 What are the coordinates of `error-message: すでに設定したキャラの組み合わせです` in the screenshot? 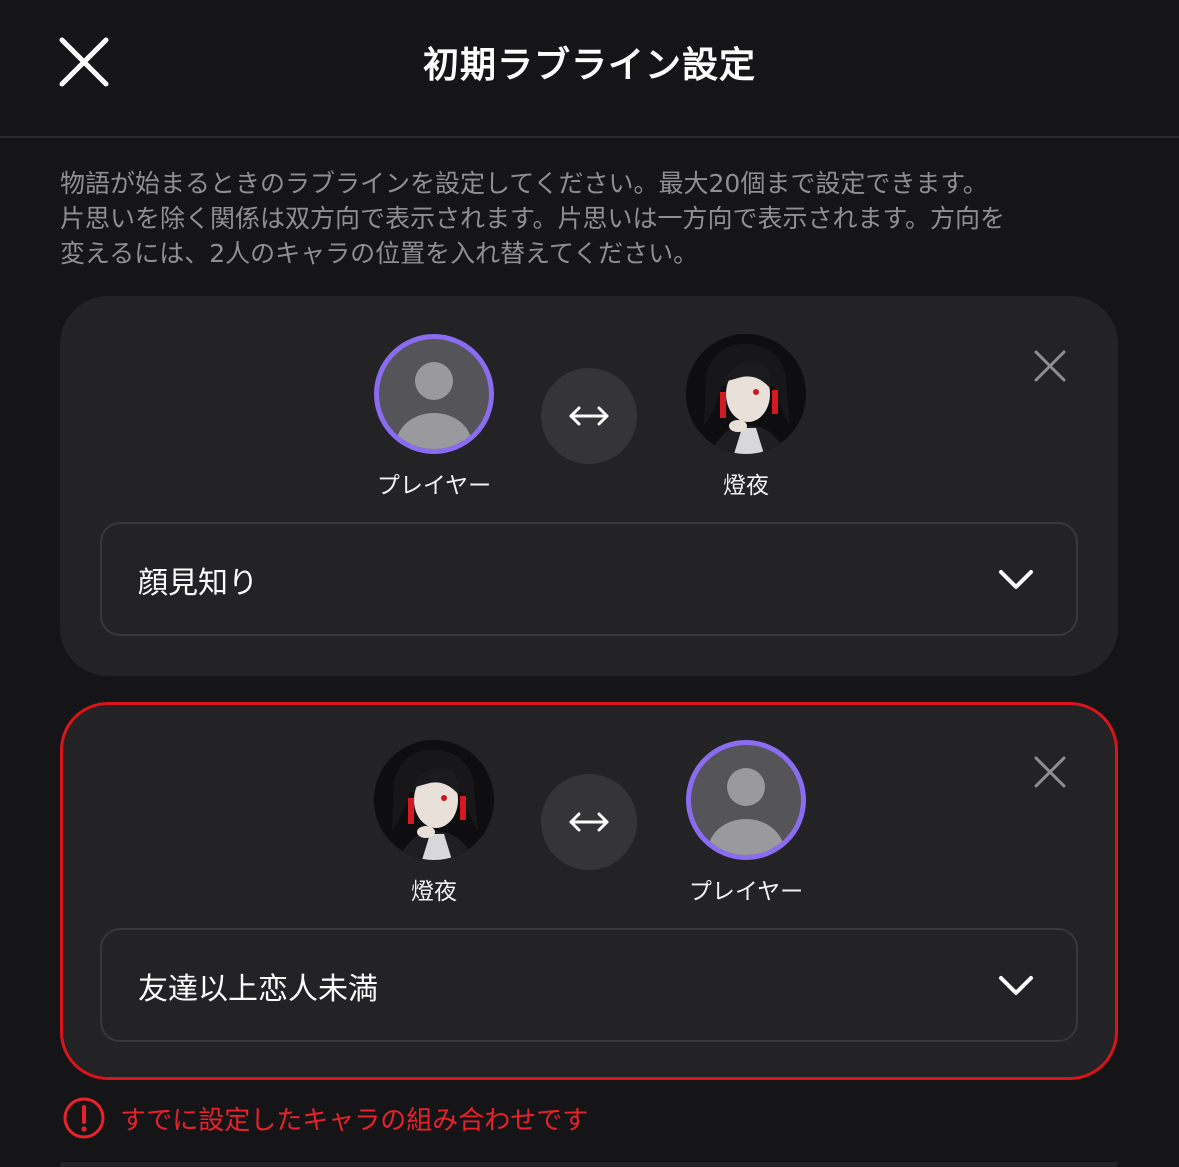 It's located at (325, 1118).